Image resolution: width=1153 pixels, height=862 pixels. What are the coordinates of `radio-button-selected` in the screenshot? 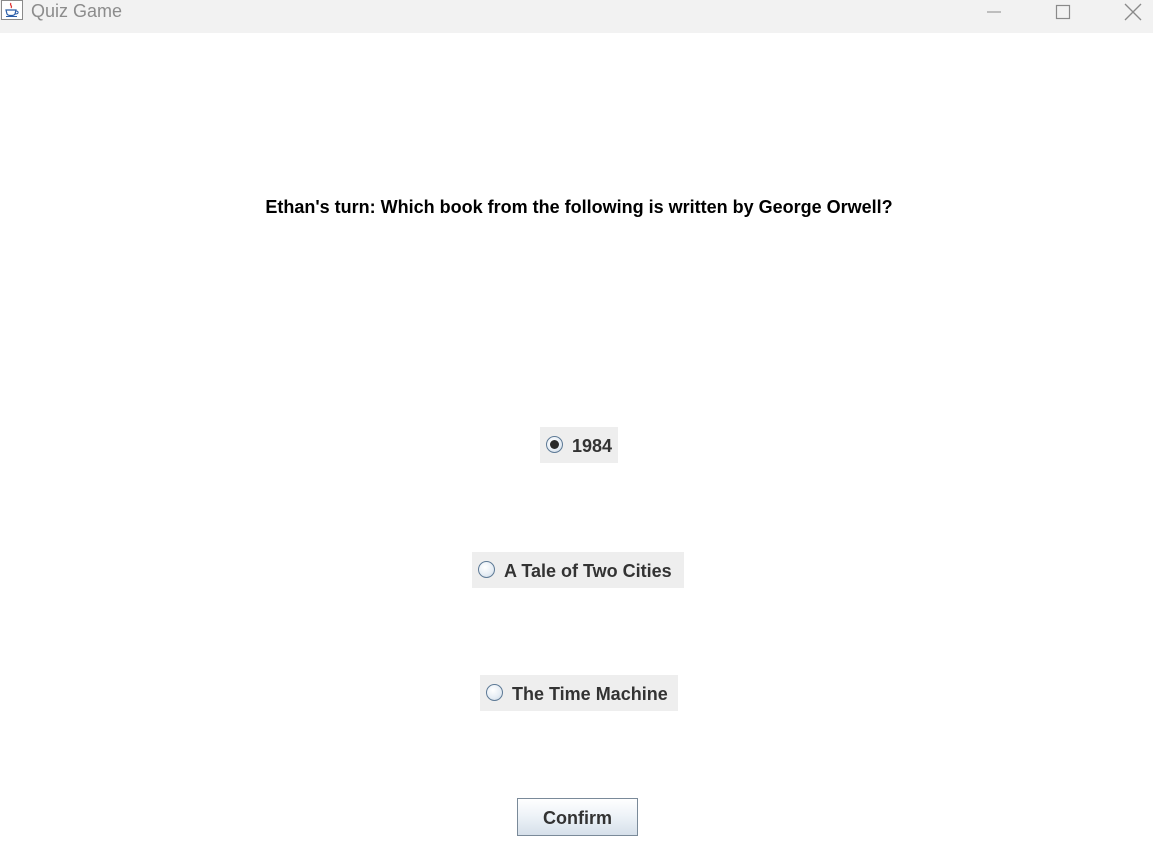 It's located at (554, 444).